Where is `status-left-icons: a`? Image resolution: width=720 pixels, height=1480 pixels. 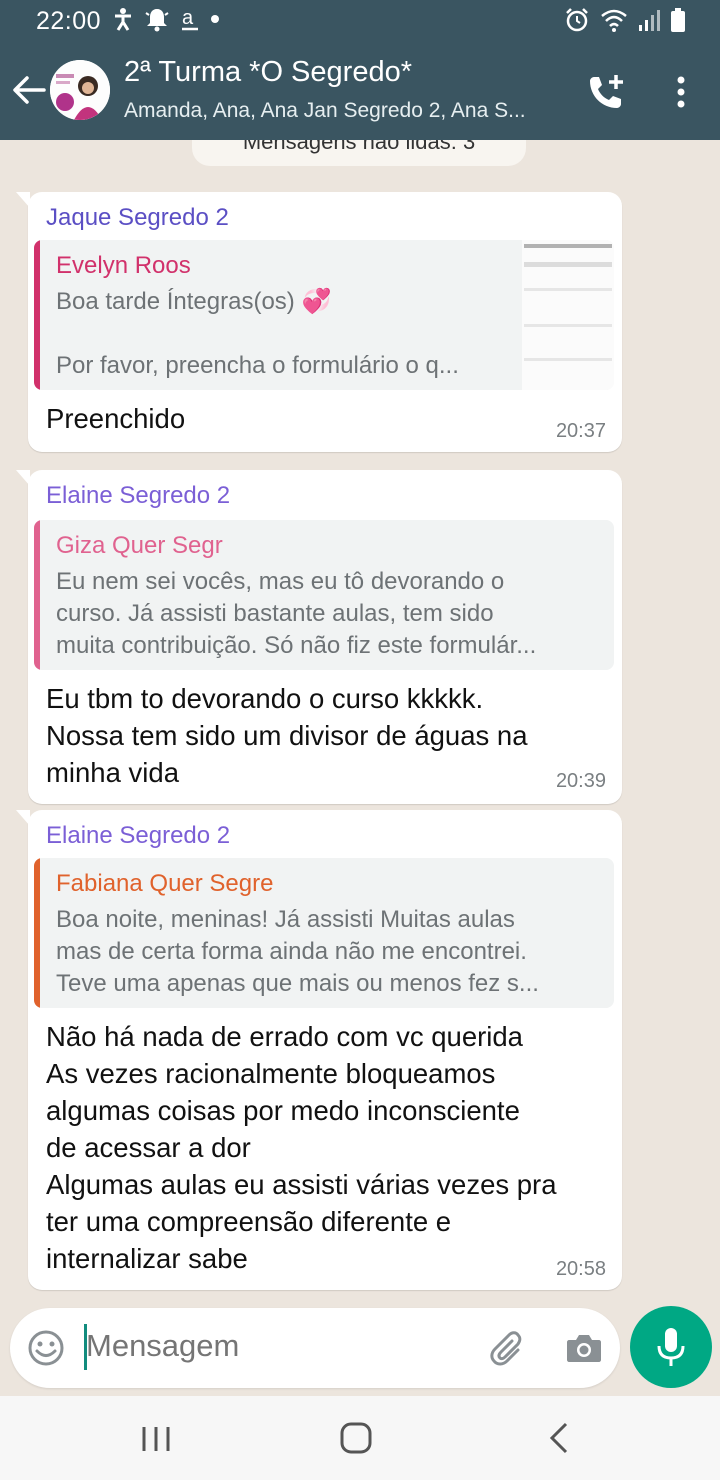
status-left-icons: a is located at coordinates (166, 19).